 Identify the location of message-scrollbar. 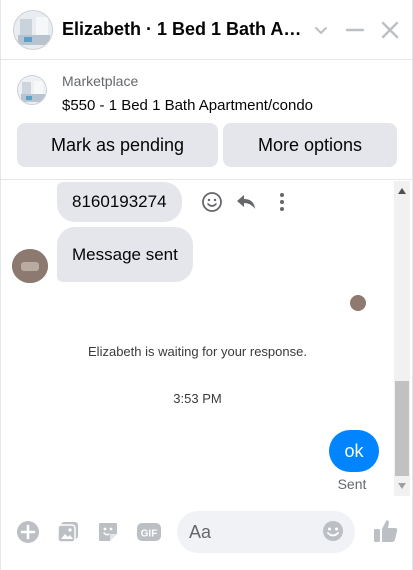
(402, 338).